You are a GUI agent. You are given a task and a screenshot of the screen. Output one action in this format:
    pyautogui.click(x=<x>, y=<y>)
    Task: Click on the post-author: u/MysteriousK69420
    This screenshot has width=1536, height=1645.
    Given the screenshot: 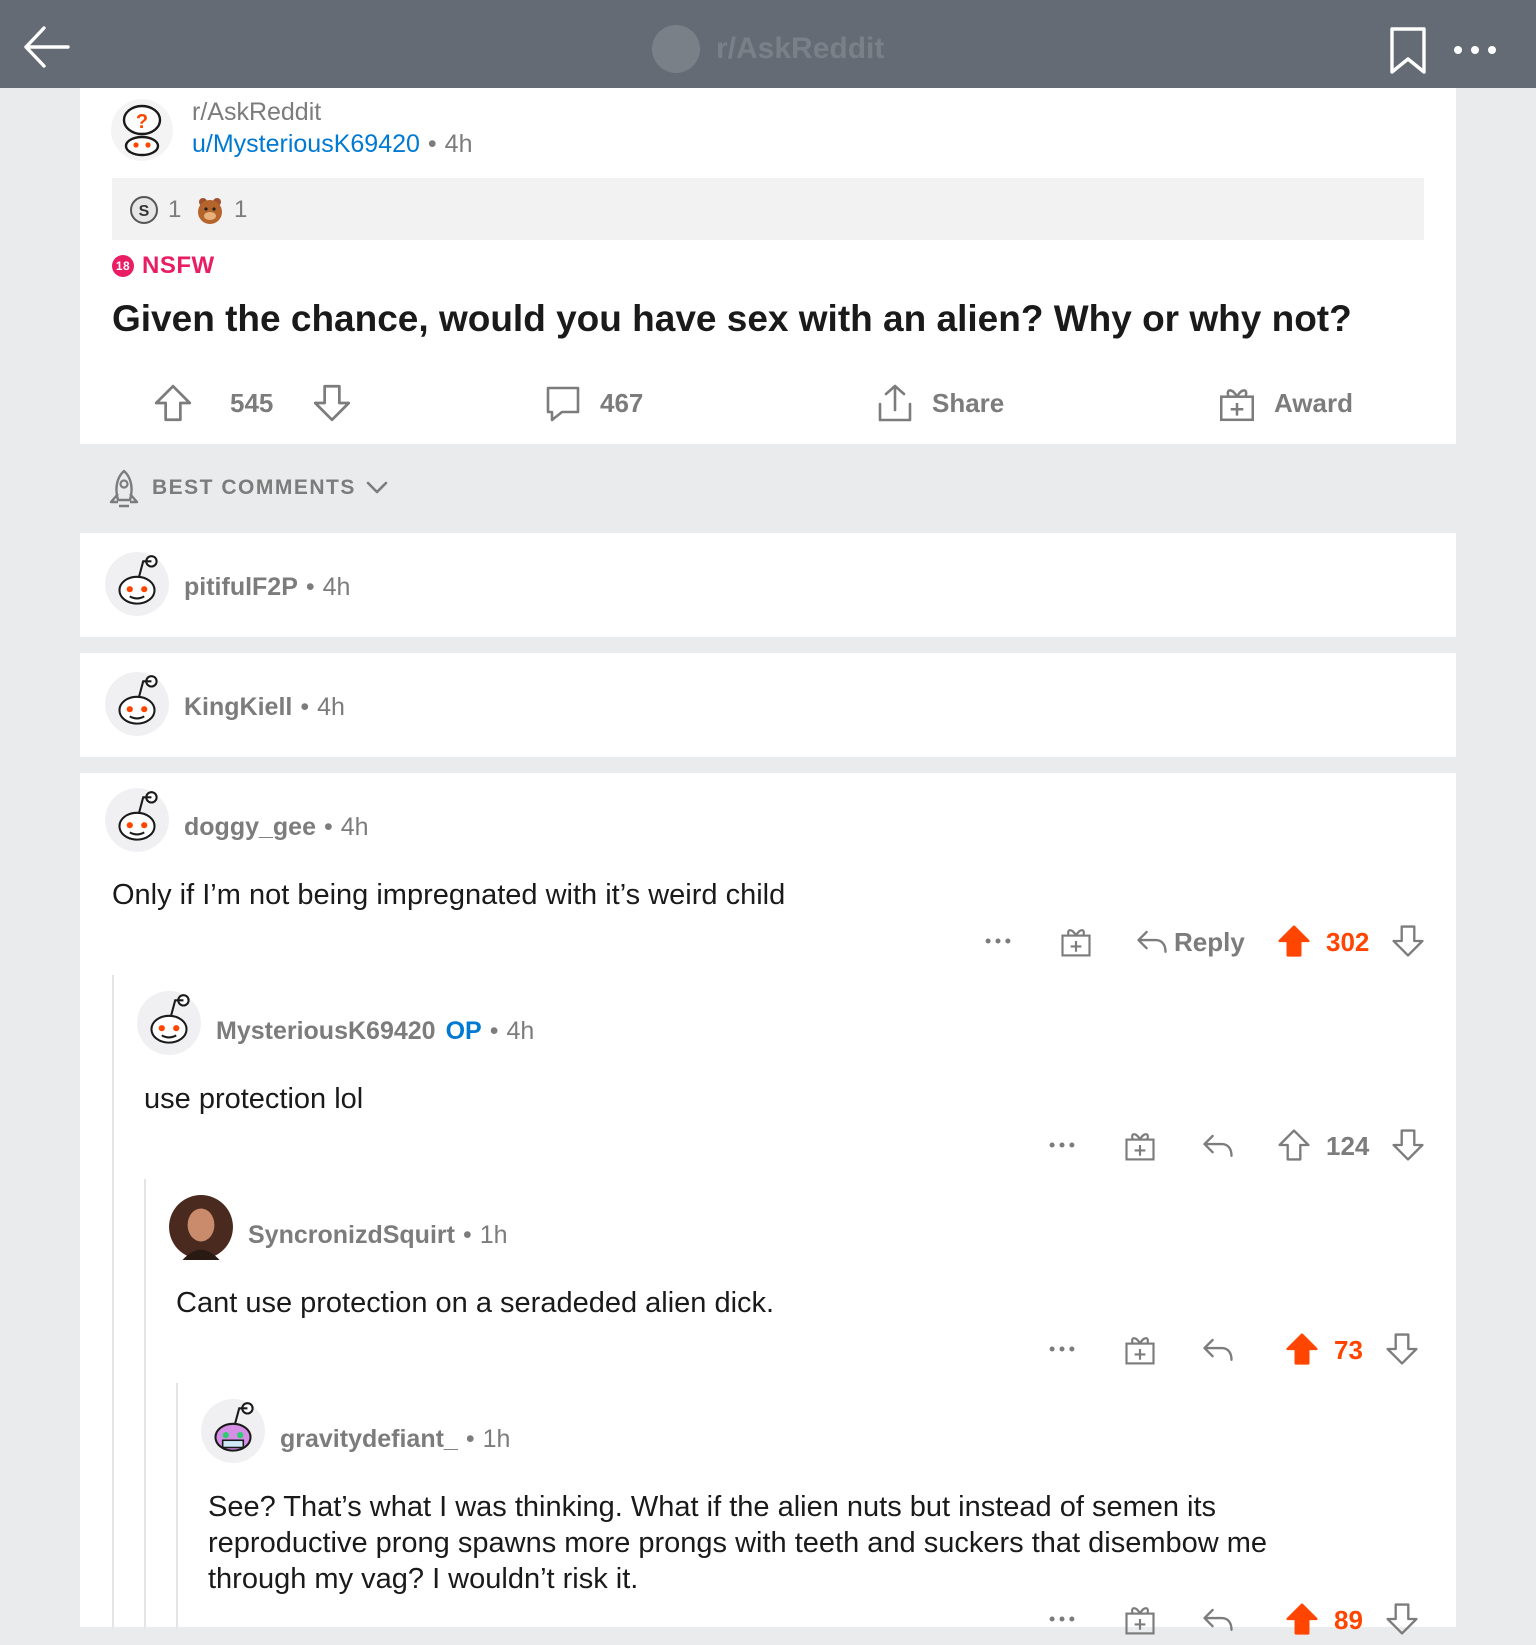 What is the action you would take?
    pyautogui.click(x=306, y=144)
    